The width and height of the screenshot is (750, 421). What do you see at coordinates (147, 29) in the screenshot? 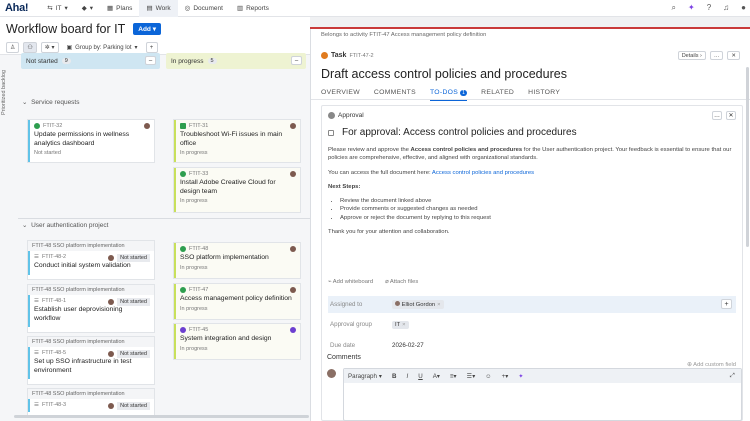
I see `add-button: Add ▾` at bounding box center [147, 29].